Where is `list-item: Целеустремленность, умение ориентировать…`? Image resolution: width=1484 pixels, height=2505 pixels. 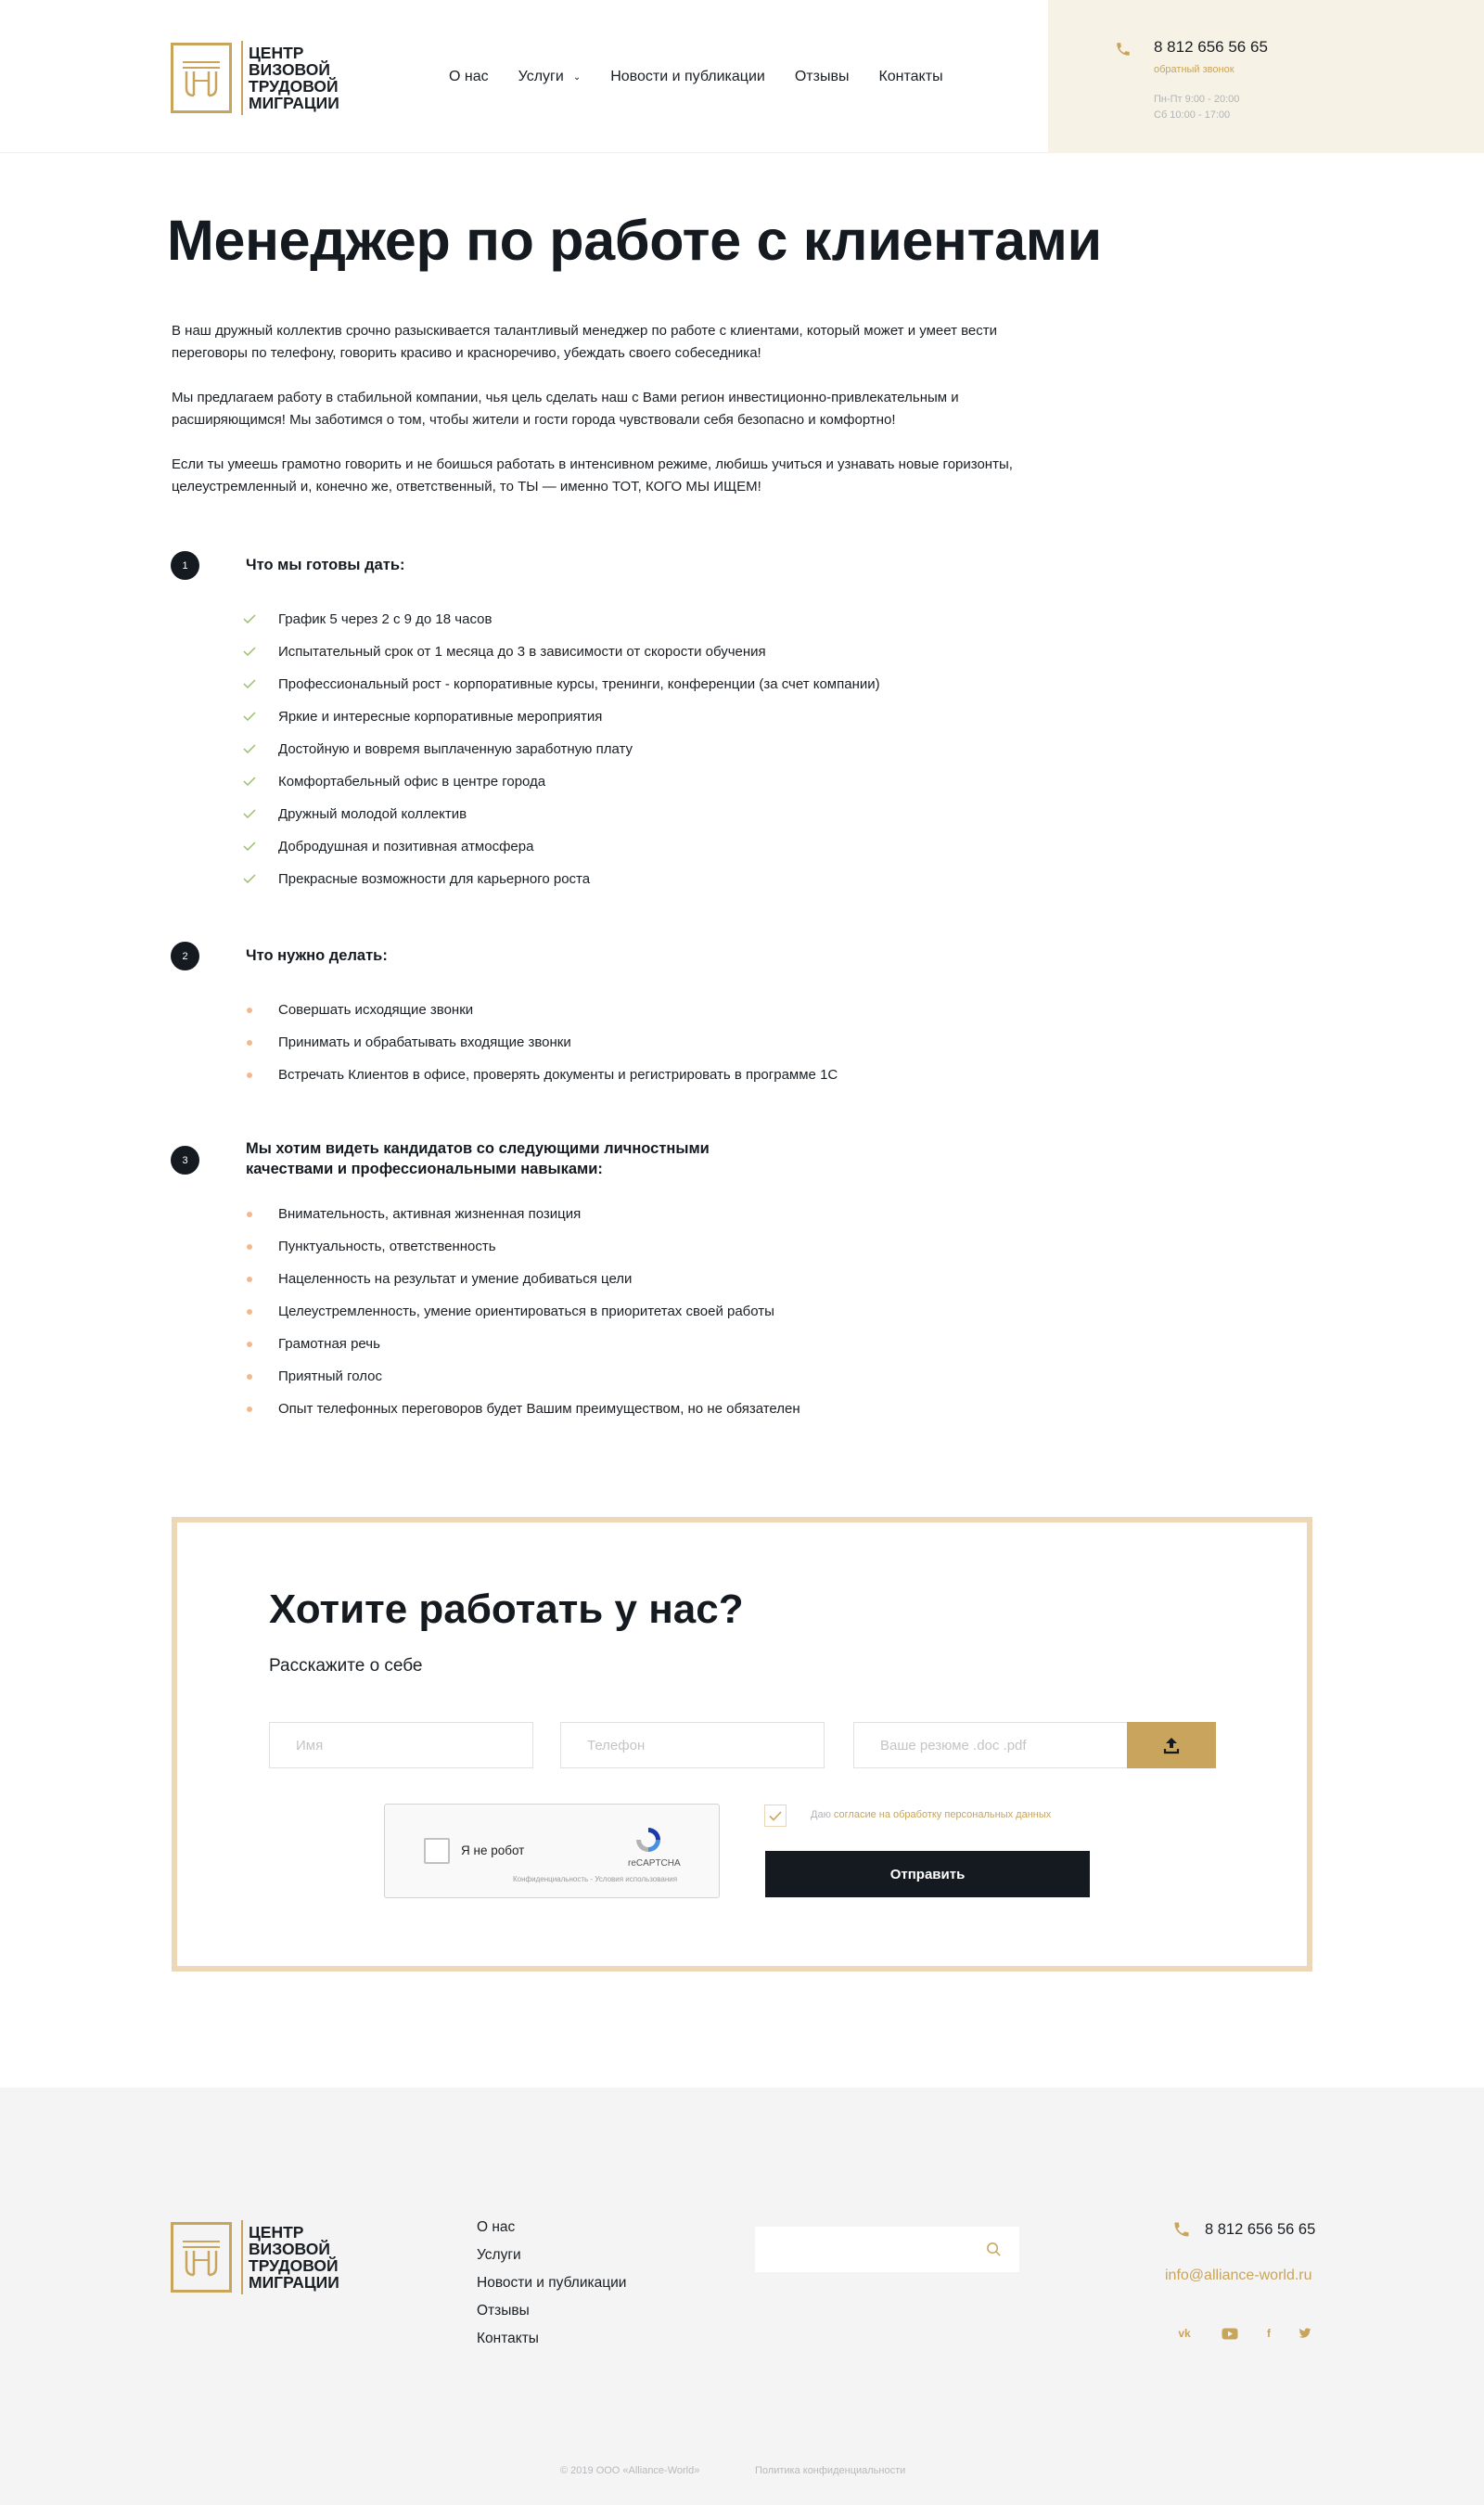 list-item: Целеустремленность, умение ориентировать… is located at coordinates (526, 1312).